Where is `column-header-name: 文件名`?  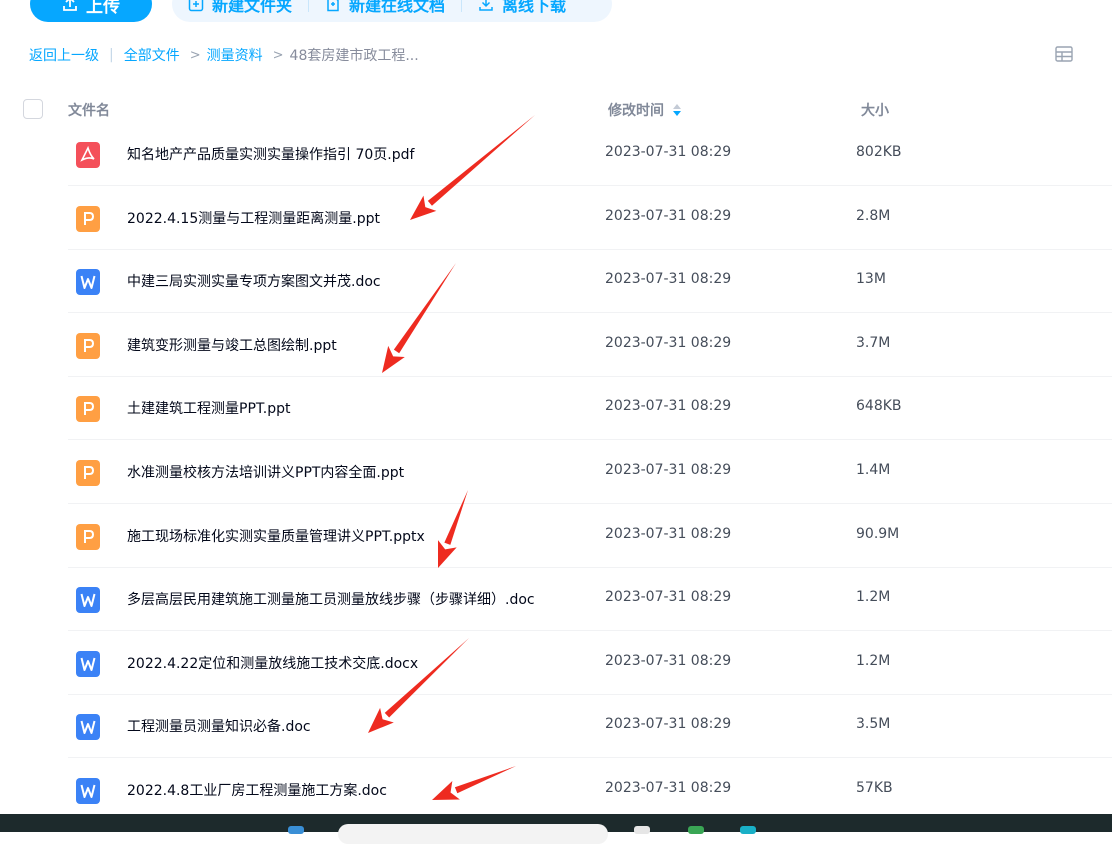
column-header-name: 文件名 is located at coordinates (89, 110).